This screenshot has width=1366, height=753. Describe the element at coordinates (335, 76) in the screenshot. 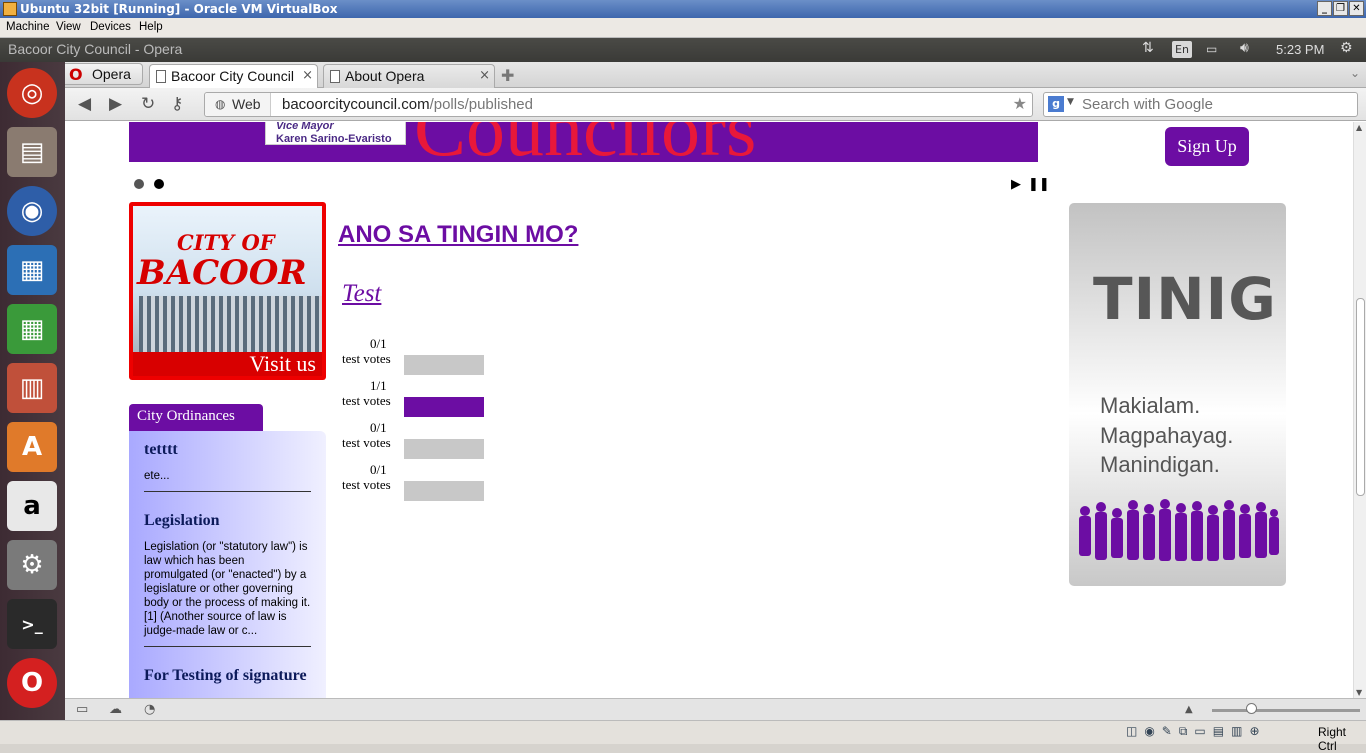

I see `page-icon` at that location.